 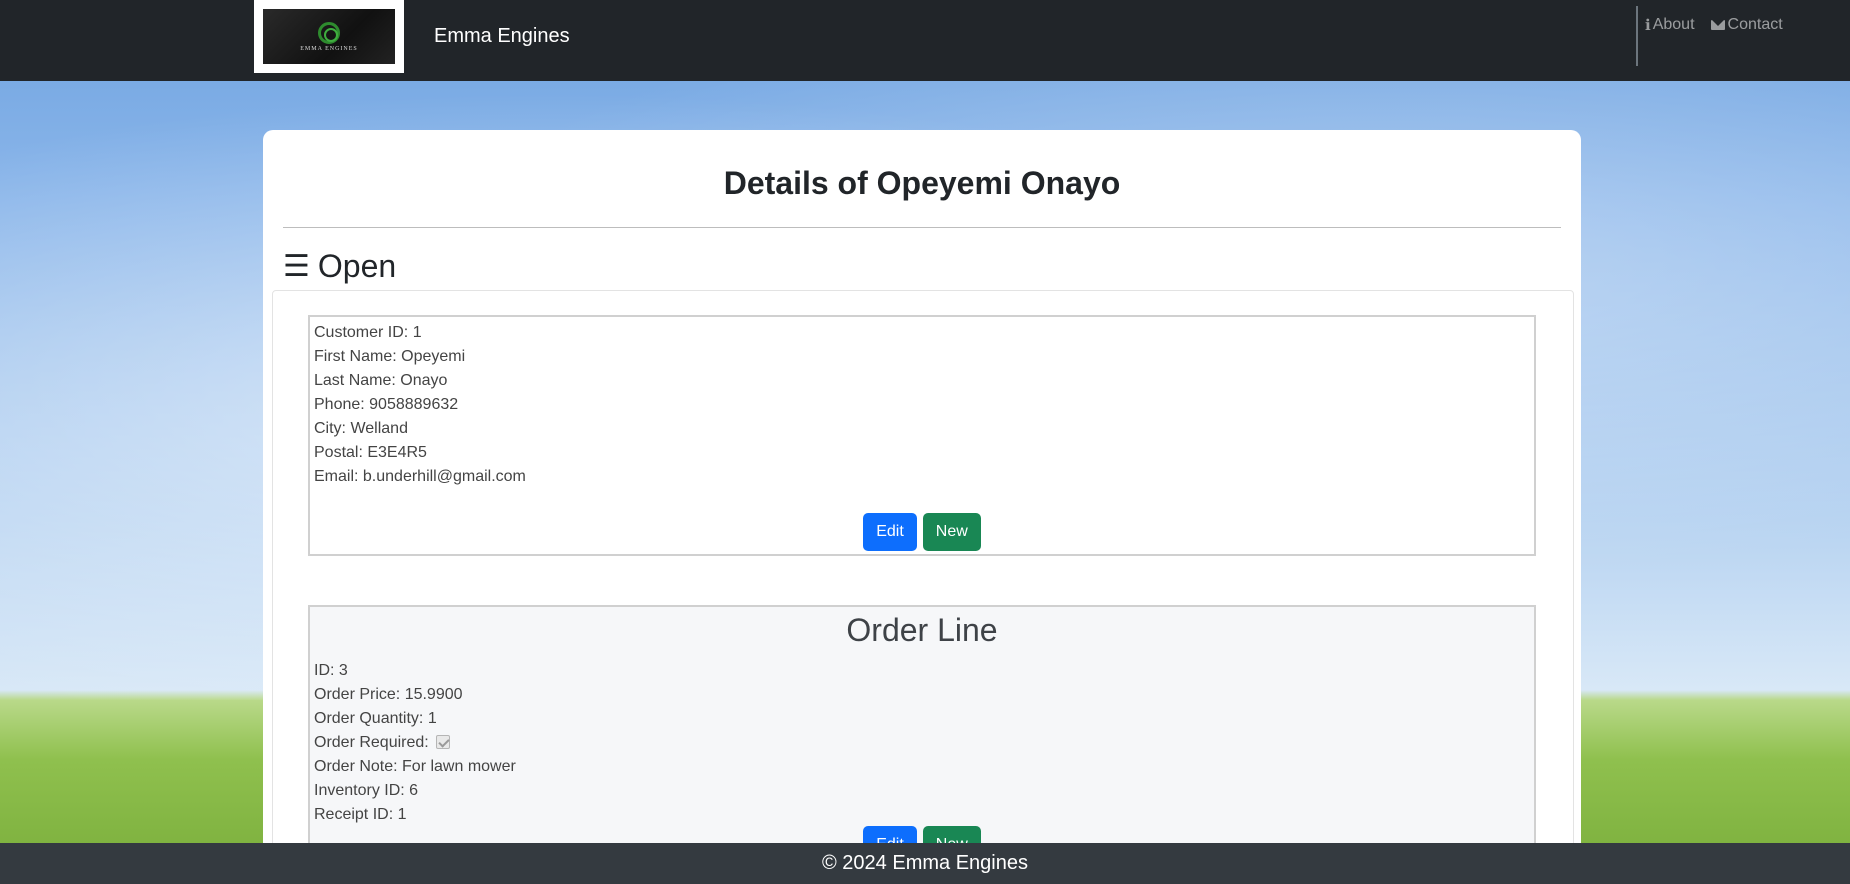 What do you see at coordinates (1637, 36) in the screenshot?
I see `nav-divider` at bounding box center [1637, 36].